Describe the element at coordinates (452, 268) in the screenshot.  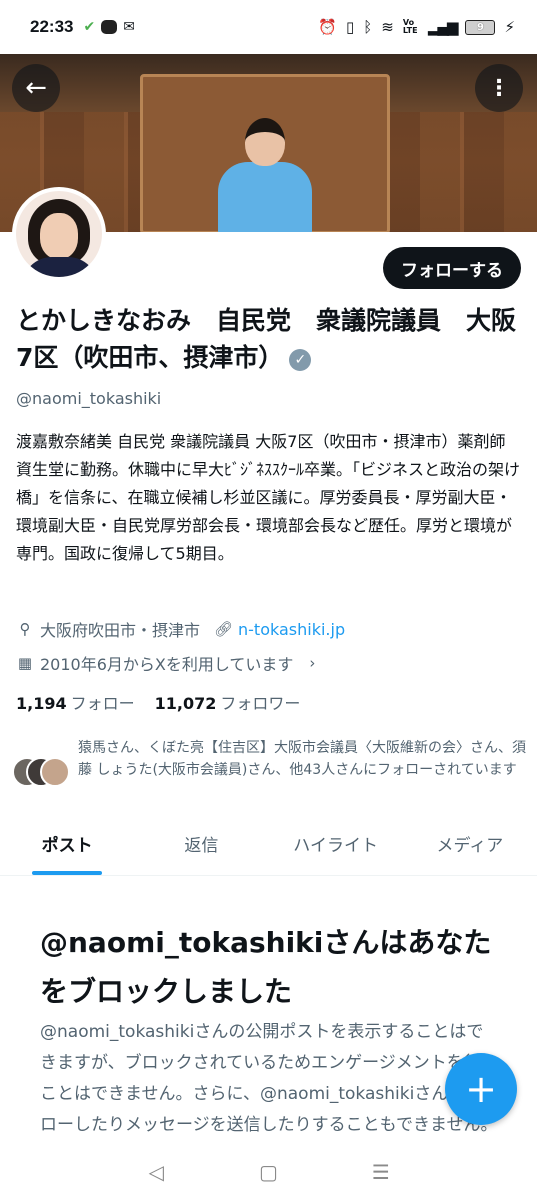
I see `follow-button: フォローする` at that location.